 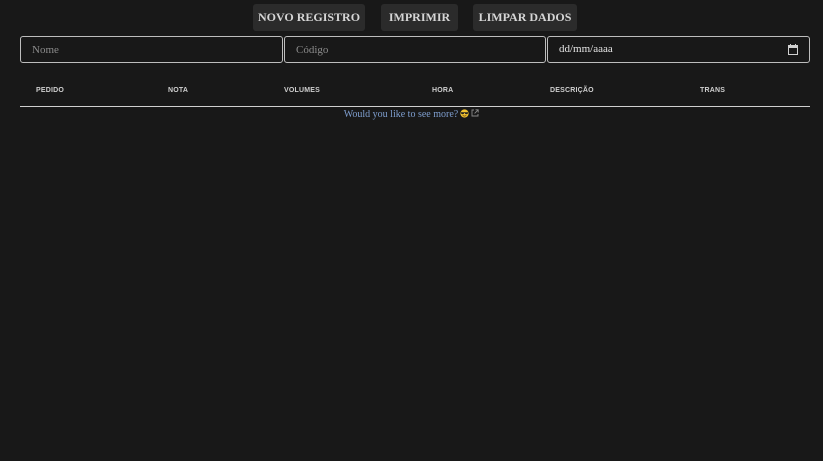 What do you see at coordinates (178, 90) in the screenshot?
I see `column-header-nota: NOTA` at bounding box center [178, 90].